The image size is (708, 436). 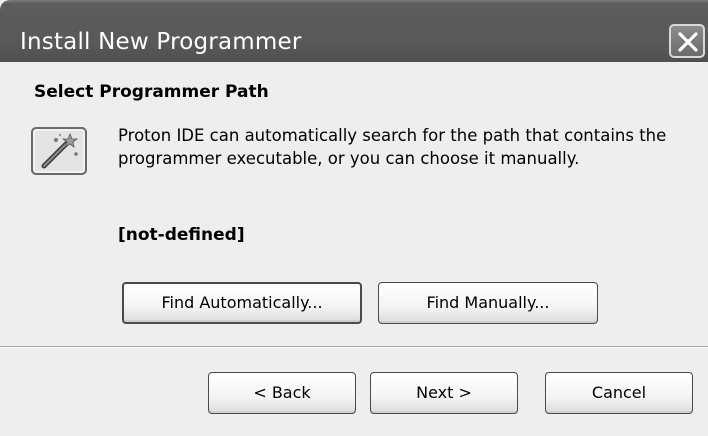 I want to click on window-title: Install New Programmer, so click(x=161, y=42).